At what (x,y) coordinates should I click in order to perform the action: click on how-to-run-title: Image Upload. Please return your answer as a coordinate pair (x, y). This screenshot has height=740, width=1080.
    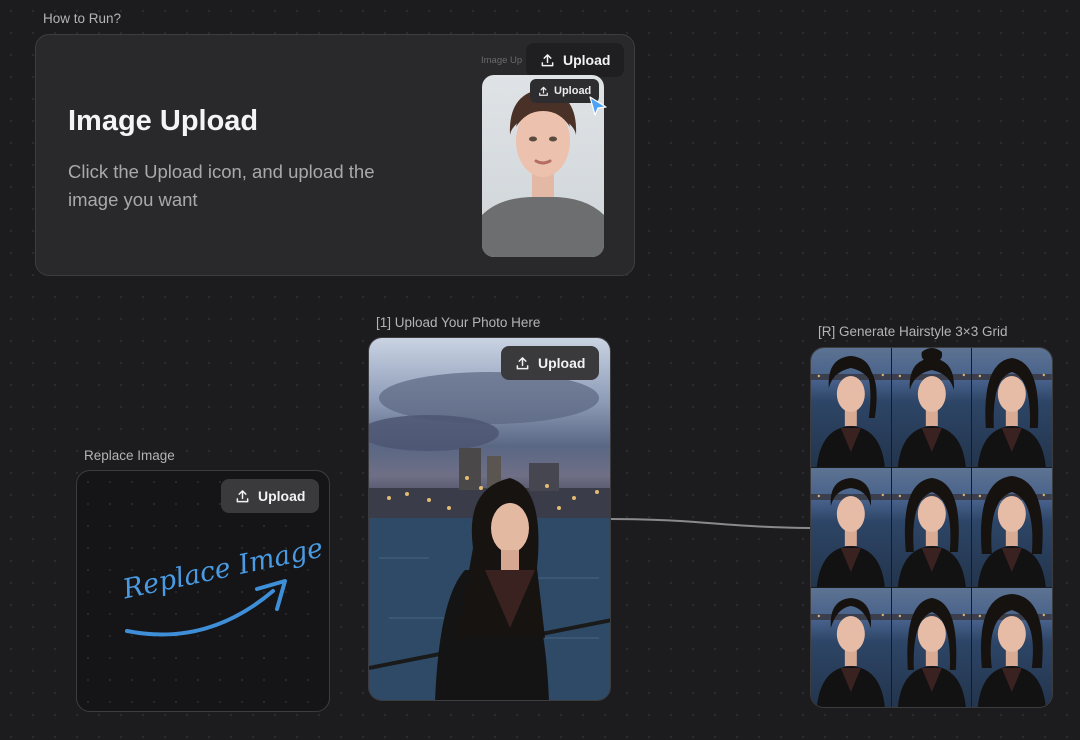
    Looking at the image, I should click on (163, 121).